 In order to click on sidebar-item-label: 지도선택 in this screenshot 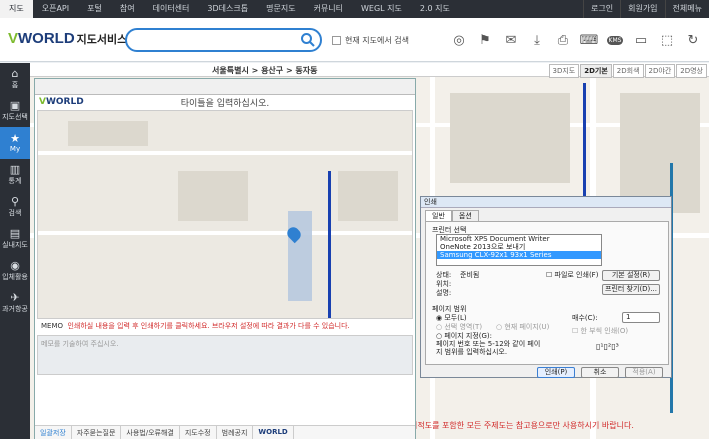, I will do `click(15, 117)`.